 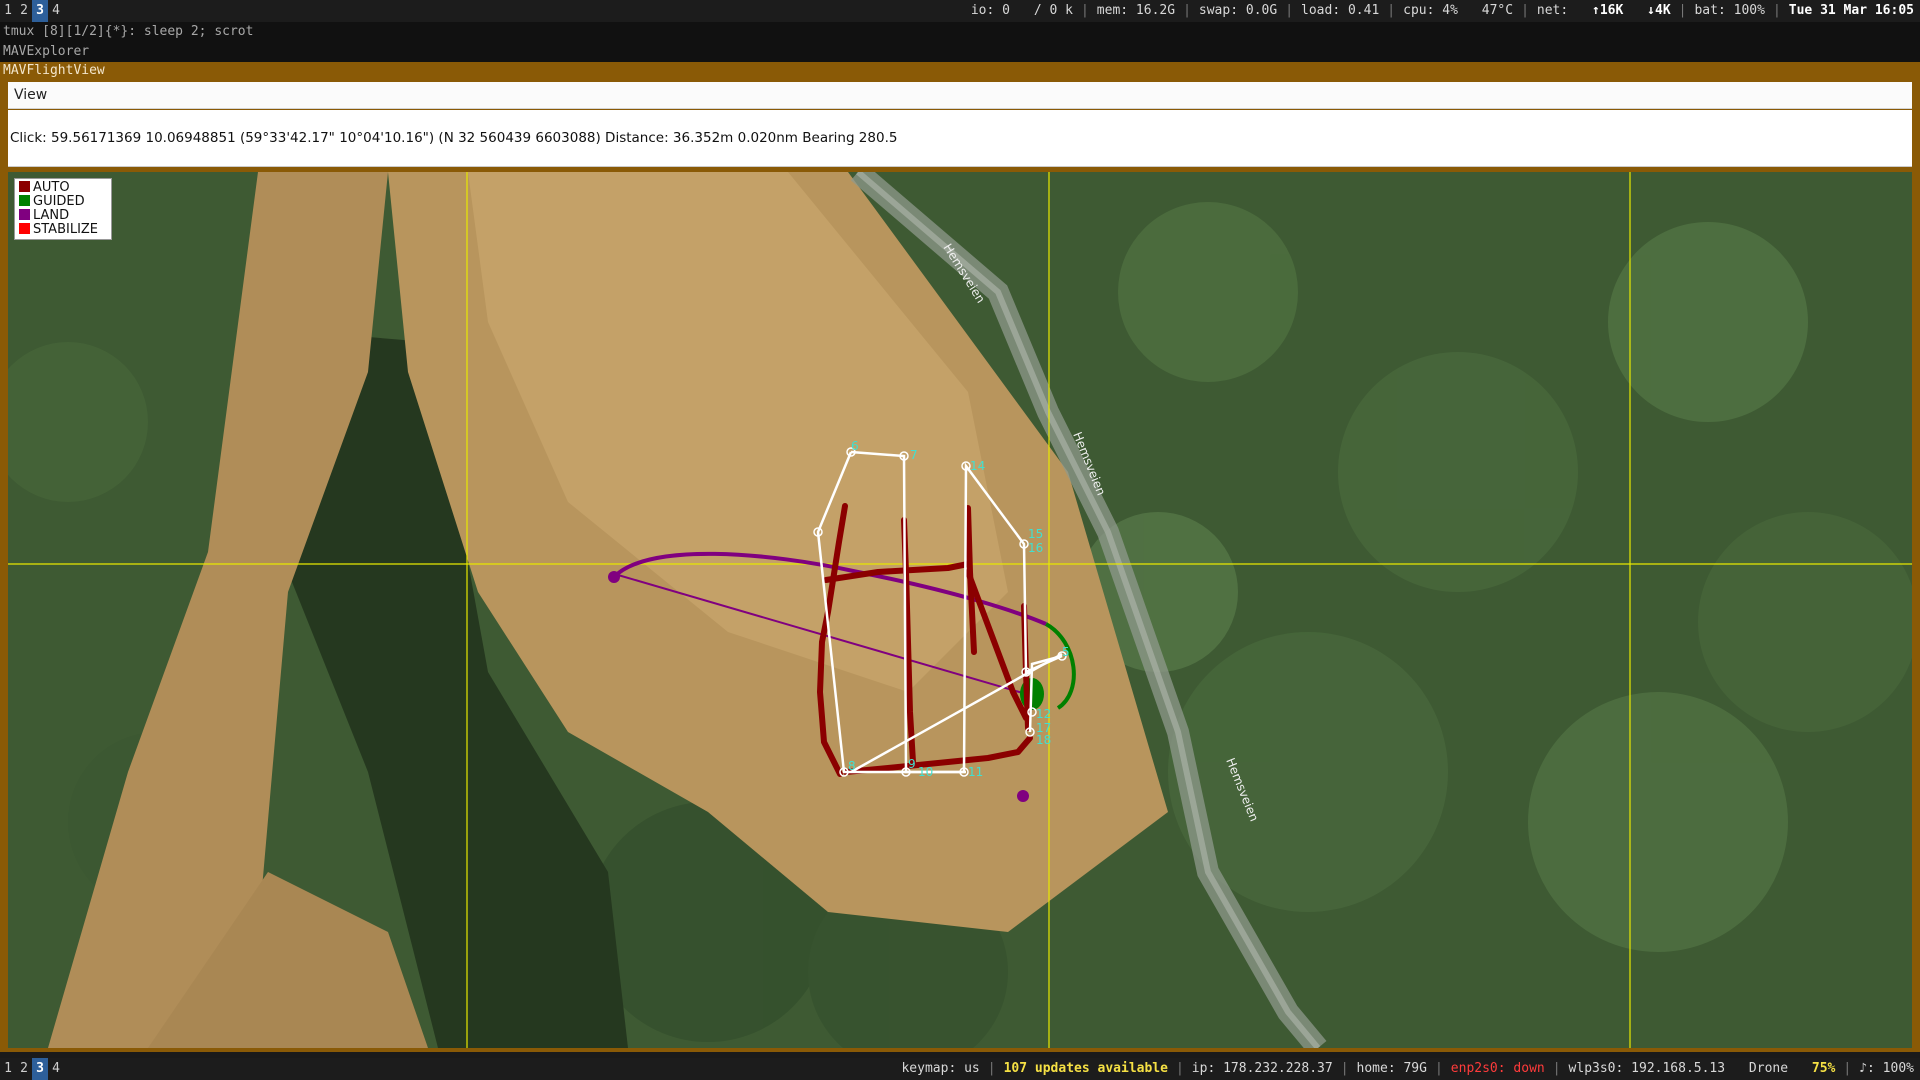 I want to click on menu-view: View, so click(x=30, y=95).